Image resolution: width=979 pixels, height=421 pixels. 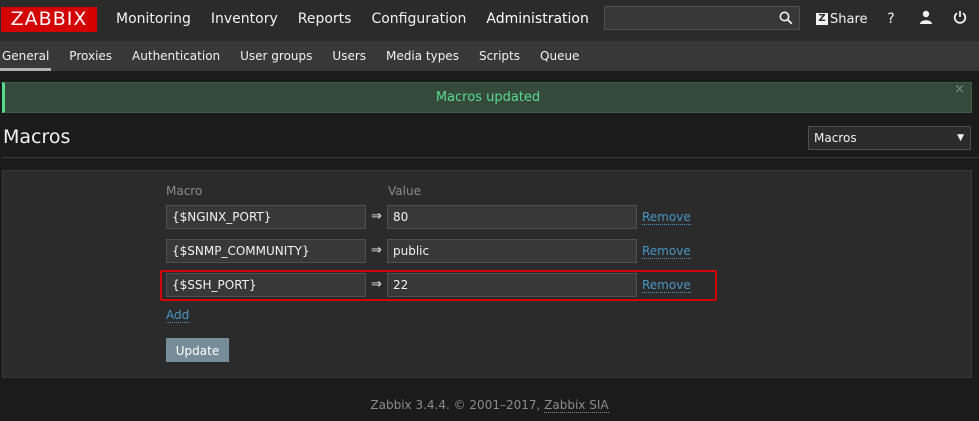 What do you see at coordinates (197, 350) in the screenshot?
I see `update-button: Update` at bounding box center [197, 350].